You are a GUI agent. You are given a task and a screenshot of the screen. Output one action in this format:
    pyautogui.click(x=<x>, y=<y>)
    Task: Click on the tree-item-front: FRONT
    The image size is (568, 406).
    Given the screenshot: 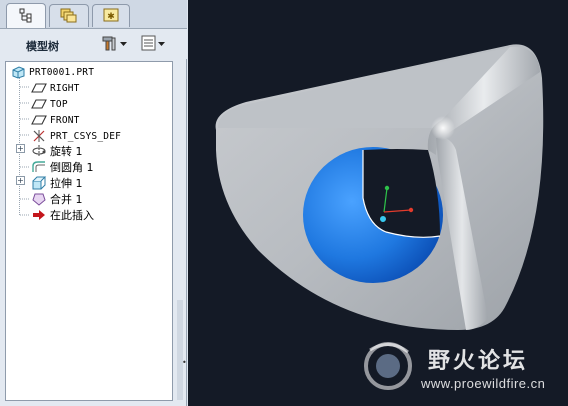 What is the action you would take?
    pyautogui.click(x=55, y=120)
    